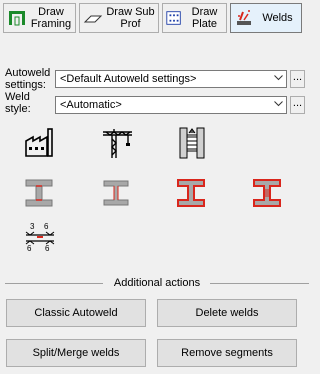  I want to click on ibeam-gray-small-icon, so click(116, 193).